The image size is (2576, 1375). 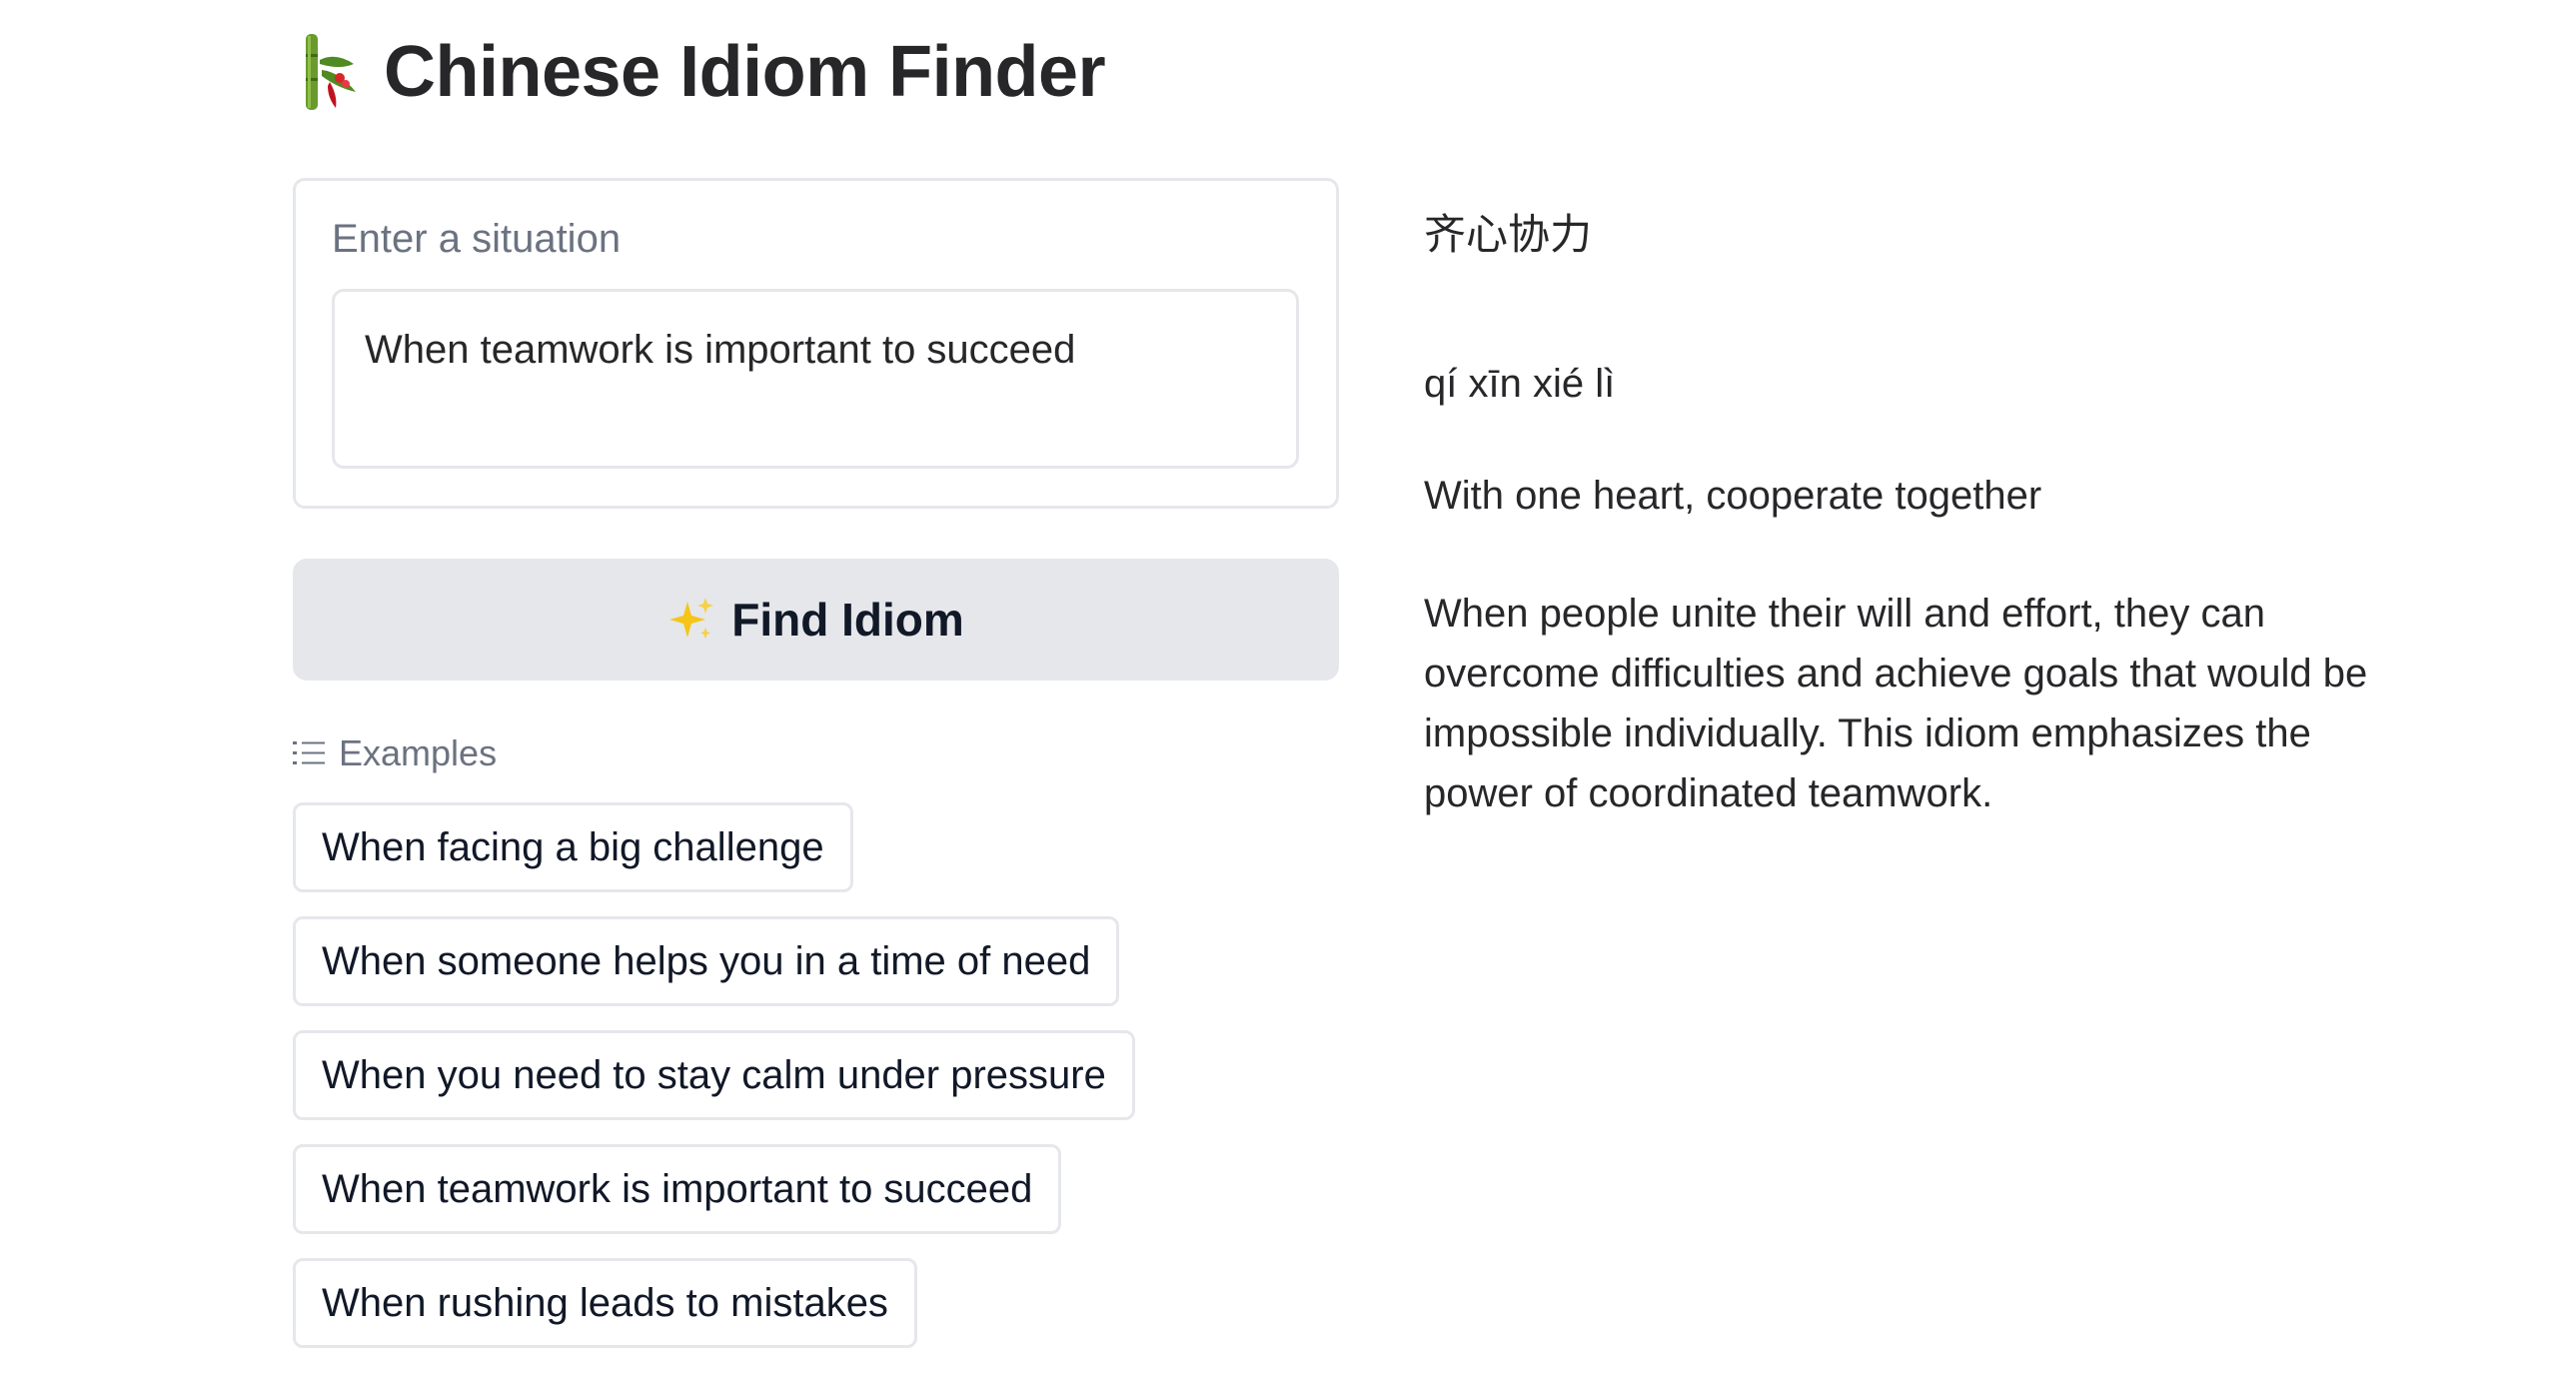 I want to click on idiom-pinyin: qí xīn xié lì, so click(x=1520, y=384).